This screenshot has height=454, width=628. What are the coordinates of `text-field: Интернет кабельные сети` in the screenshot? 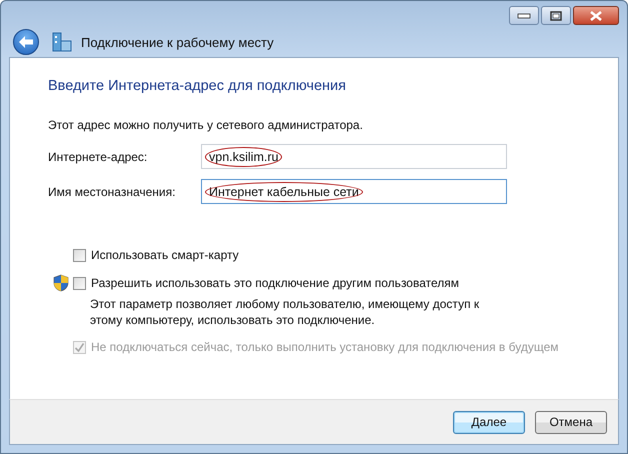 It's located at (354, 191).